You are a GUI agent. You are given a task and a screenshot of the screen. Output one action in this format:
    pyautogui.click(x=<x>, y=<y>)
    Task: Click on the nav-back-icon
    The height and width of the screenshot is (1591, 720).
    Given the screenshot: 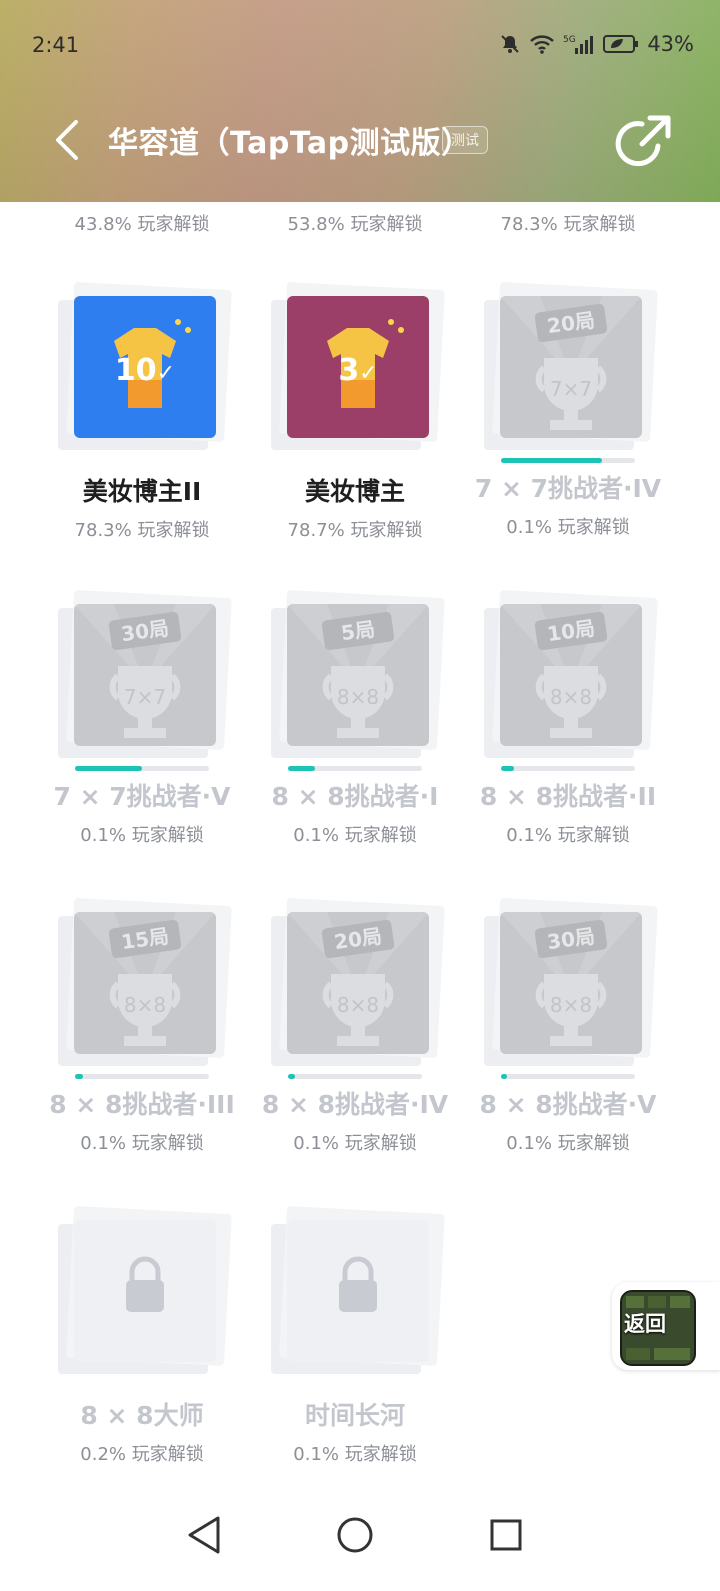 What is the action you would take?
    pyautogui.click(x=205, y=1535)
    